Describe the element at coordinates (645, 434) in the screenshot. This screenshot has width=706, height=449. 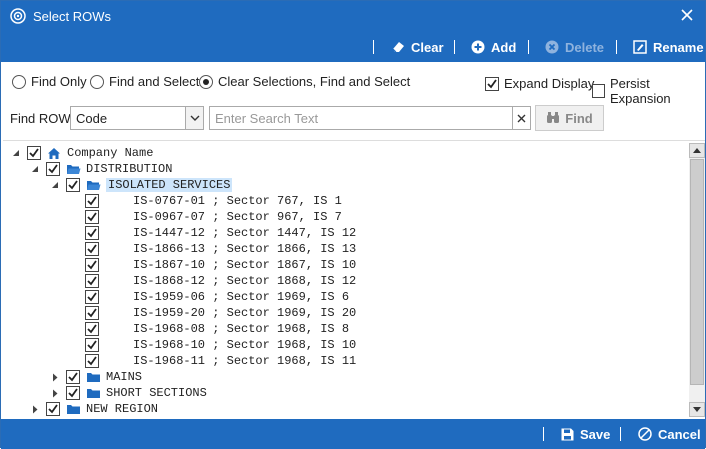
I see `cancel-circle-icon` at that location.